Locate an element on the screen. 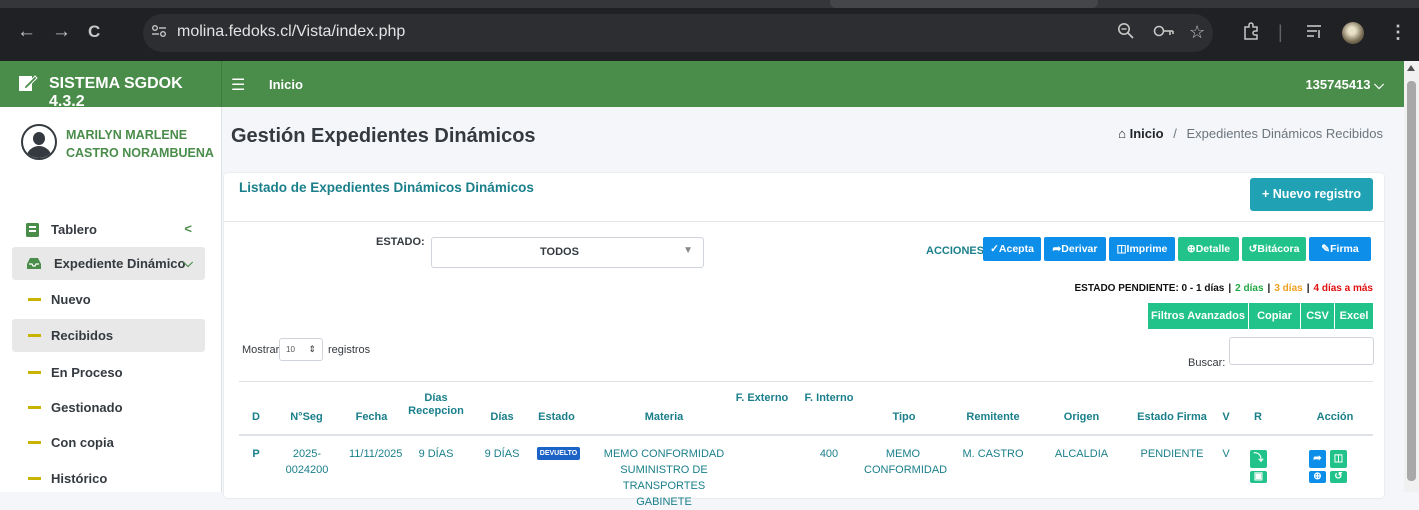  col-header-accion: Acción is located at coordinates (1335, 417).